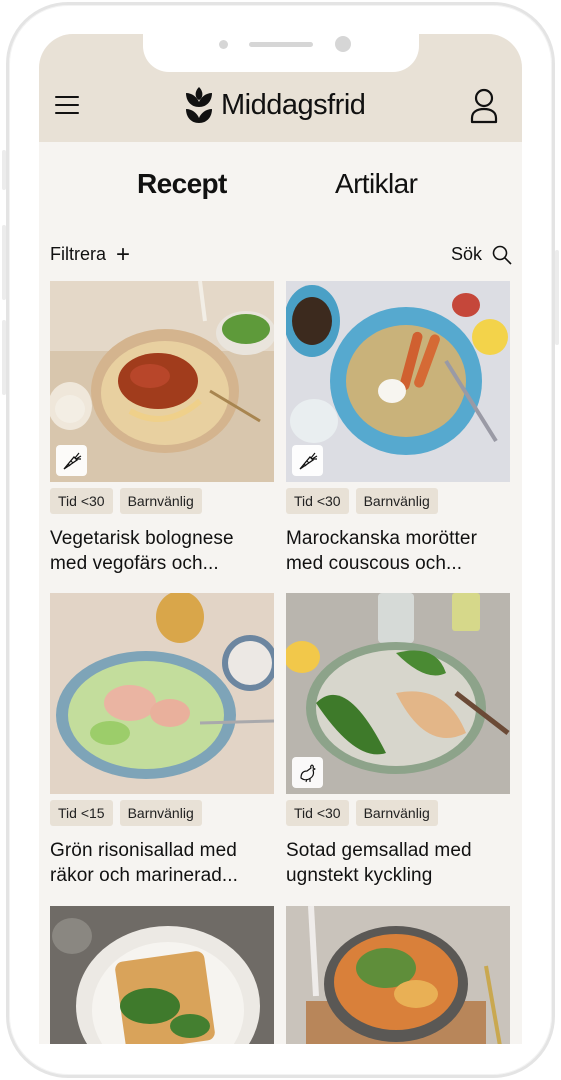 The height and width of the screenshot is (1080, 561). I want to click on tab-recept: Recept, so click(182, 184).